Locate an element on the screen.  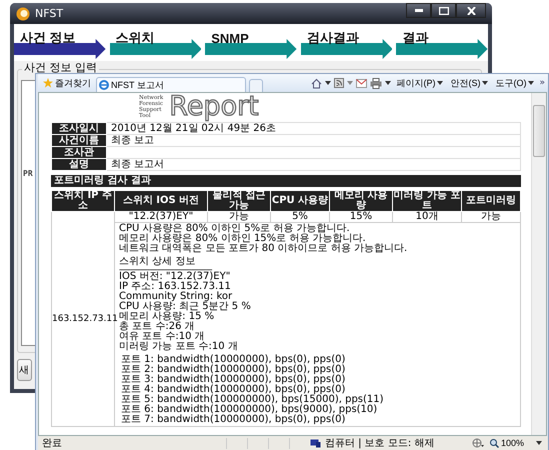
table-cell: "12.2(37)EY" is located at coordinates (161, 217).